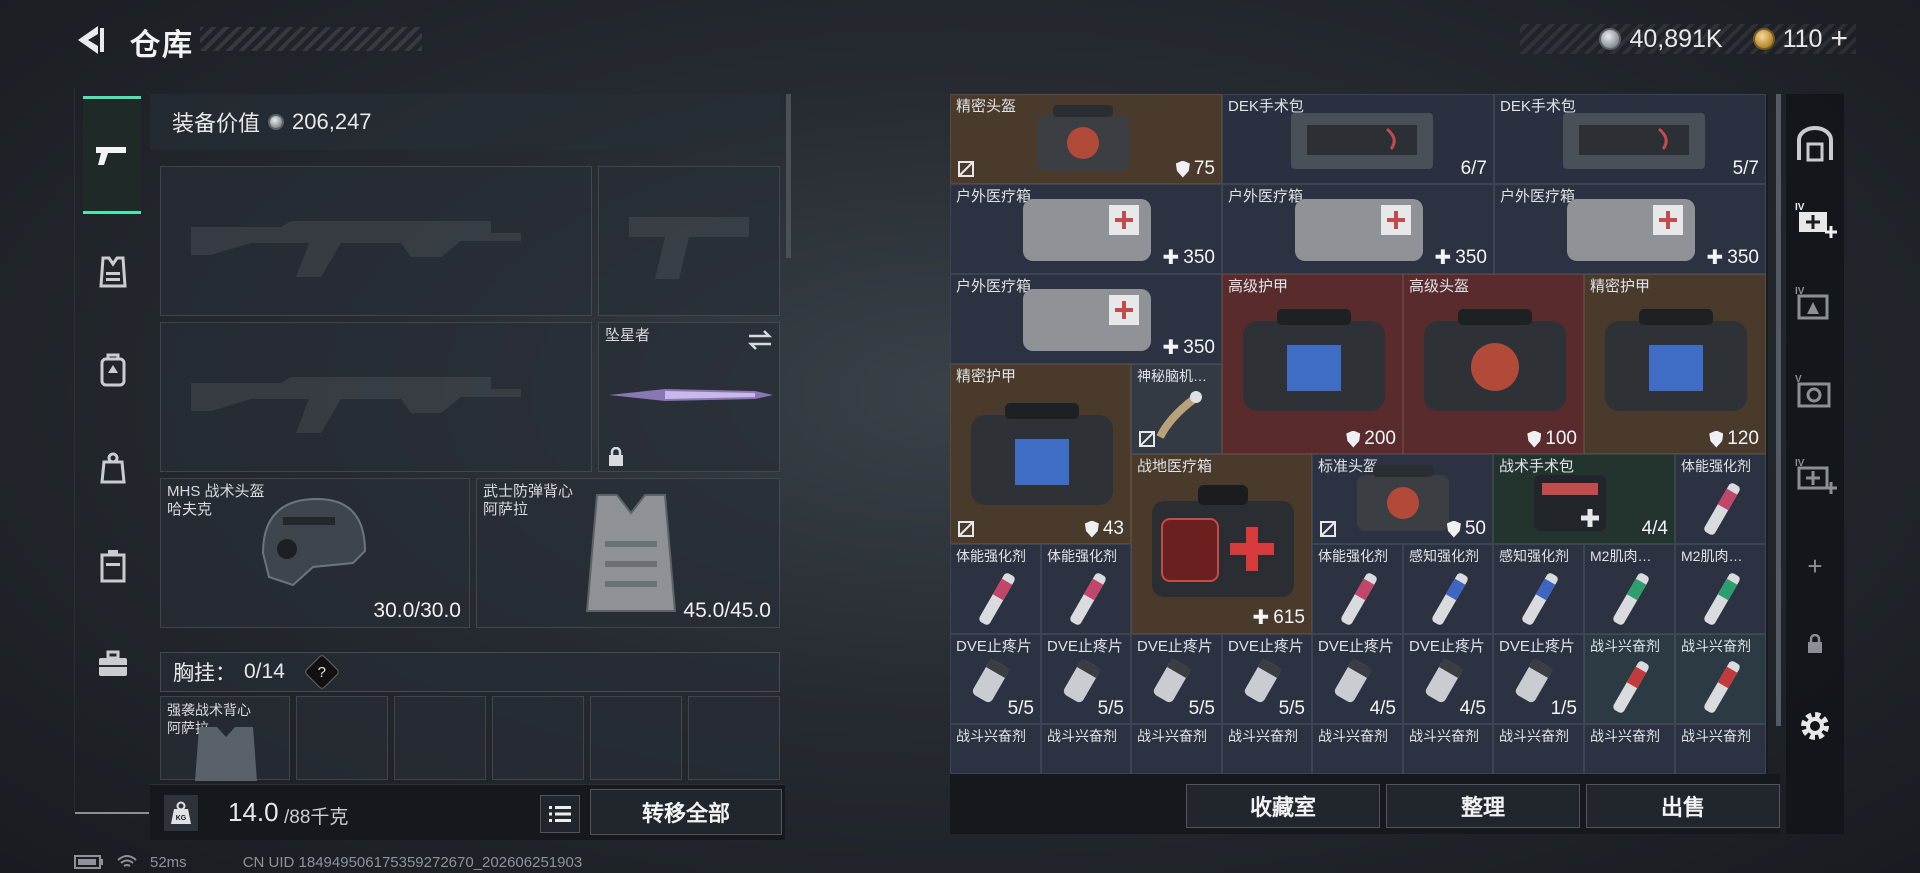 The image size is (1920, 873). What do you see at coordinates (1283, 806) in the screenshot?
I see `collection-room-button: 收藏室` at bounding box center [1283, 806].